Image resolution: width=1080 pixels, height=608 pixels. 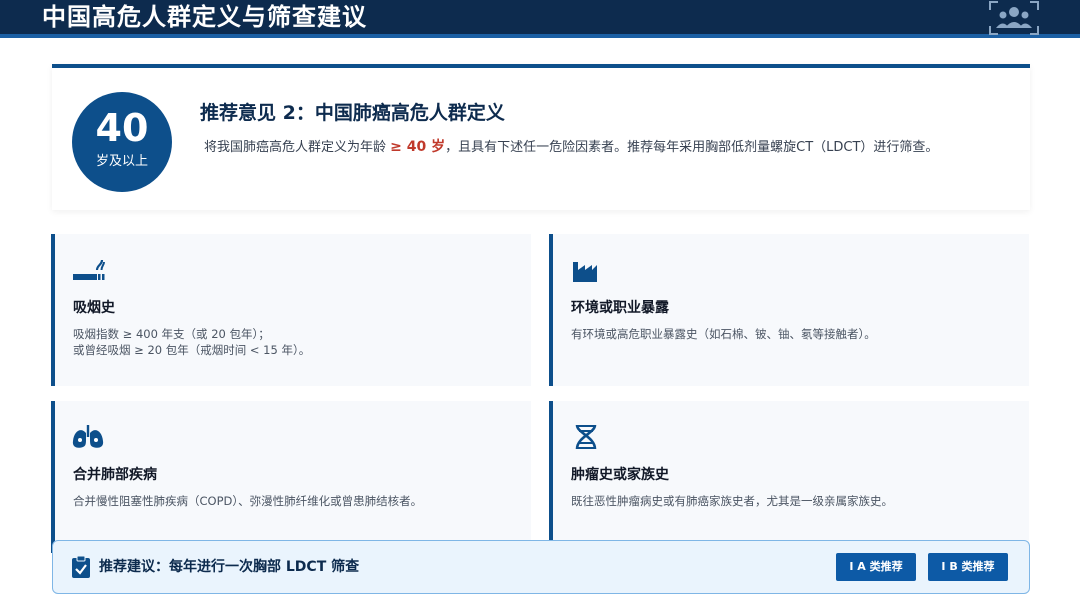 What do you see at coordinates (876, 567) in the screenshot?
I see `grade-badge-1a: I A 类推荐` at bounding box center [876, 567].